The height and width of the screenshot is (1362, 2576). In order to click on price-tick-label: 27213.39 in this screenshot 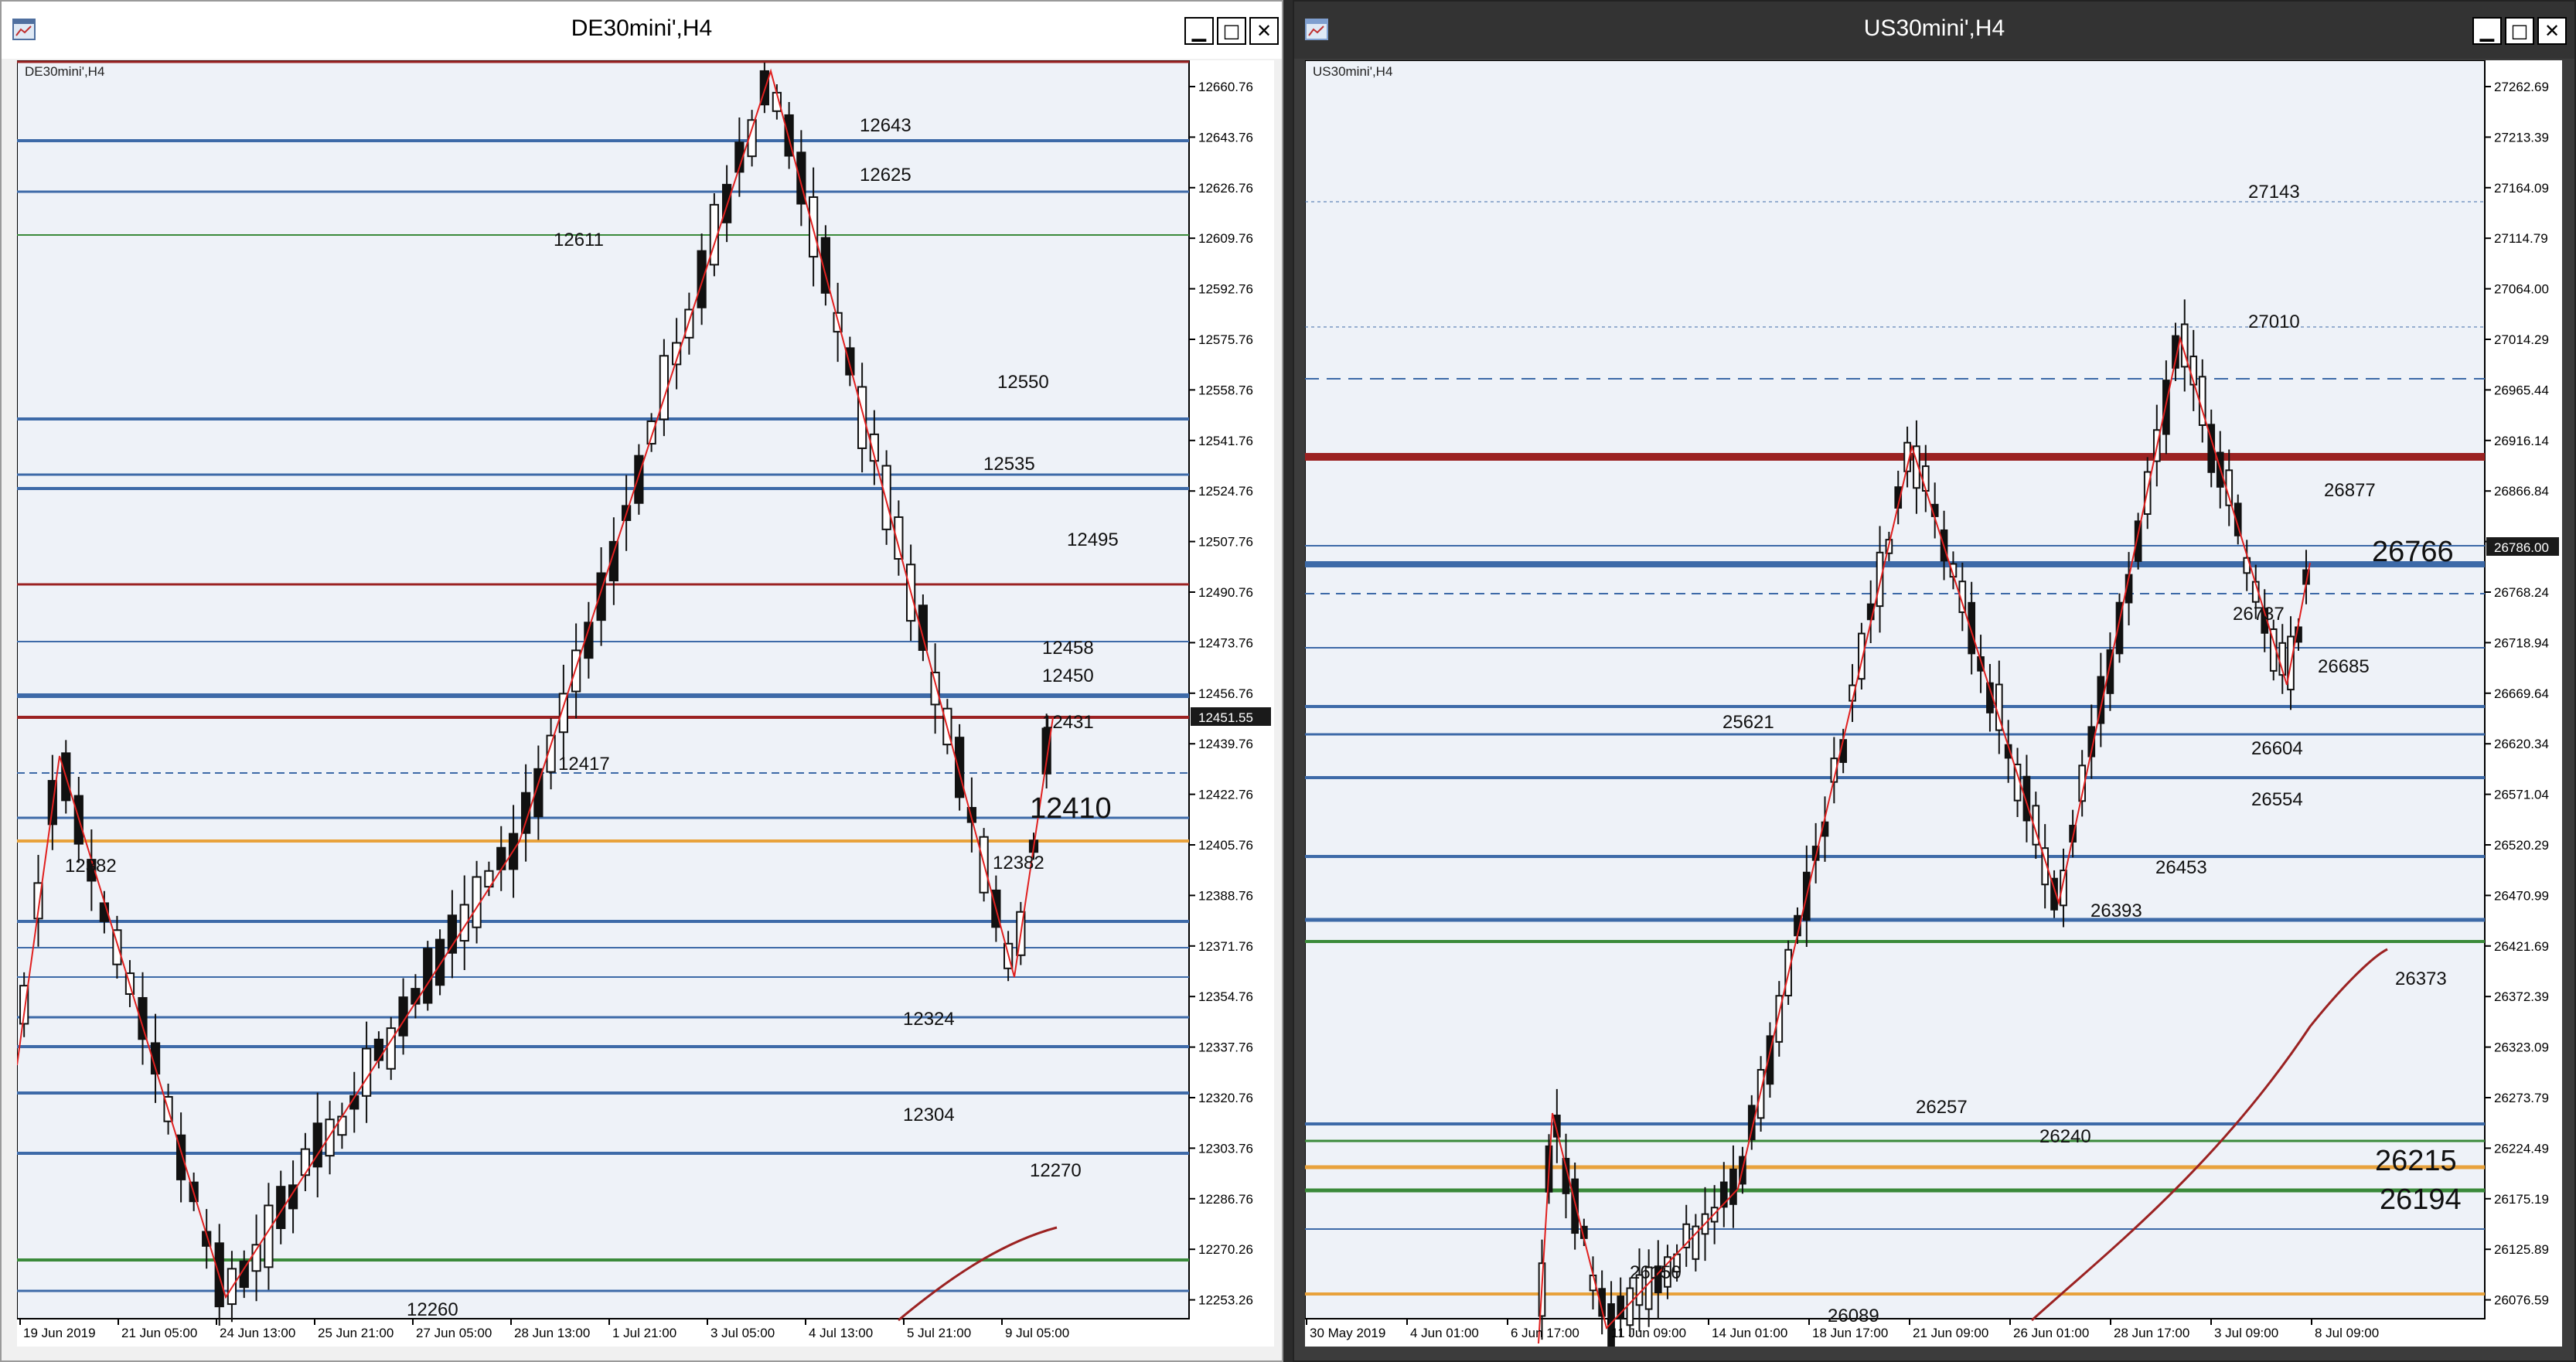, I will do `click(2521, 138)`.